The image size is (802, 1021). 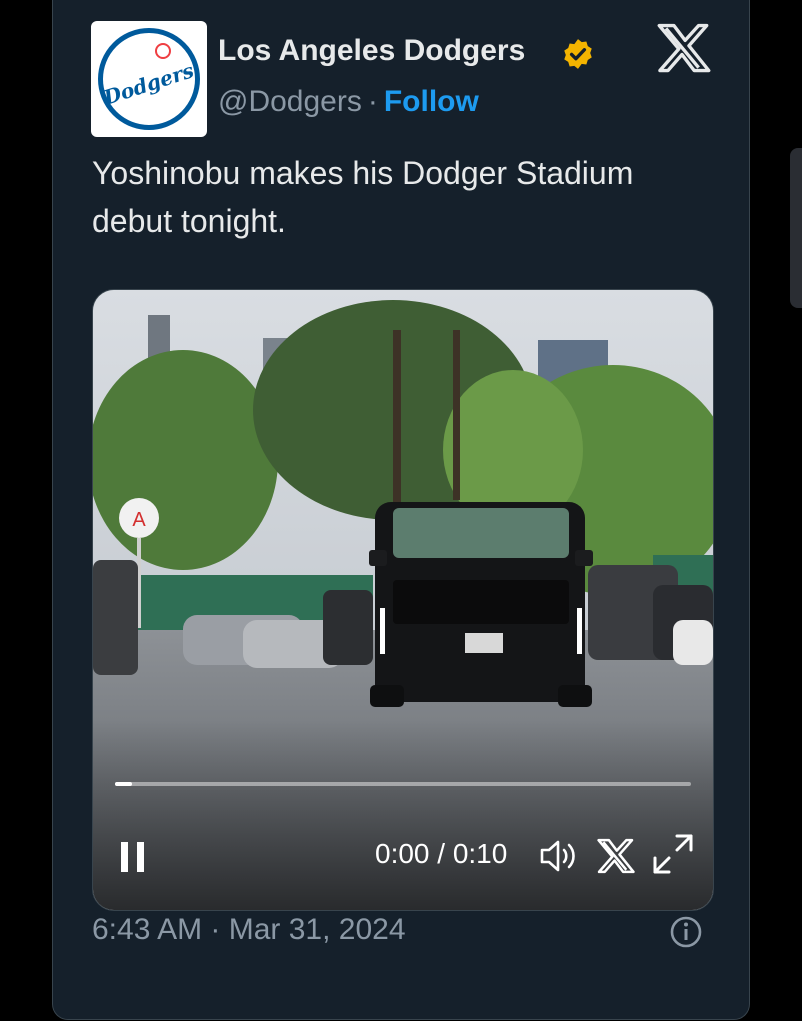 What do you see at coordinates (134, 857) in the screenshot?
I see `pause-icon` at bounding box center [134, 857].